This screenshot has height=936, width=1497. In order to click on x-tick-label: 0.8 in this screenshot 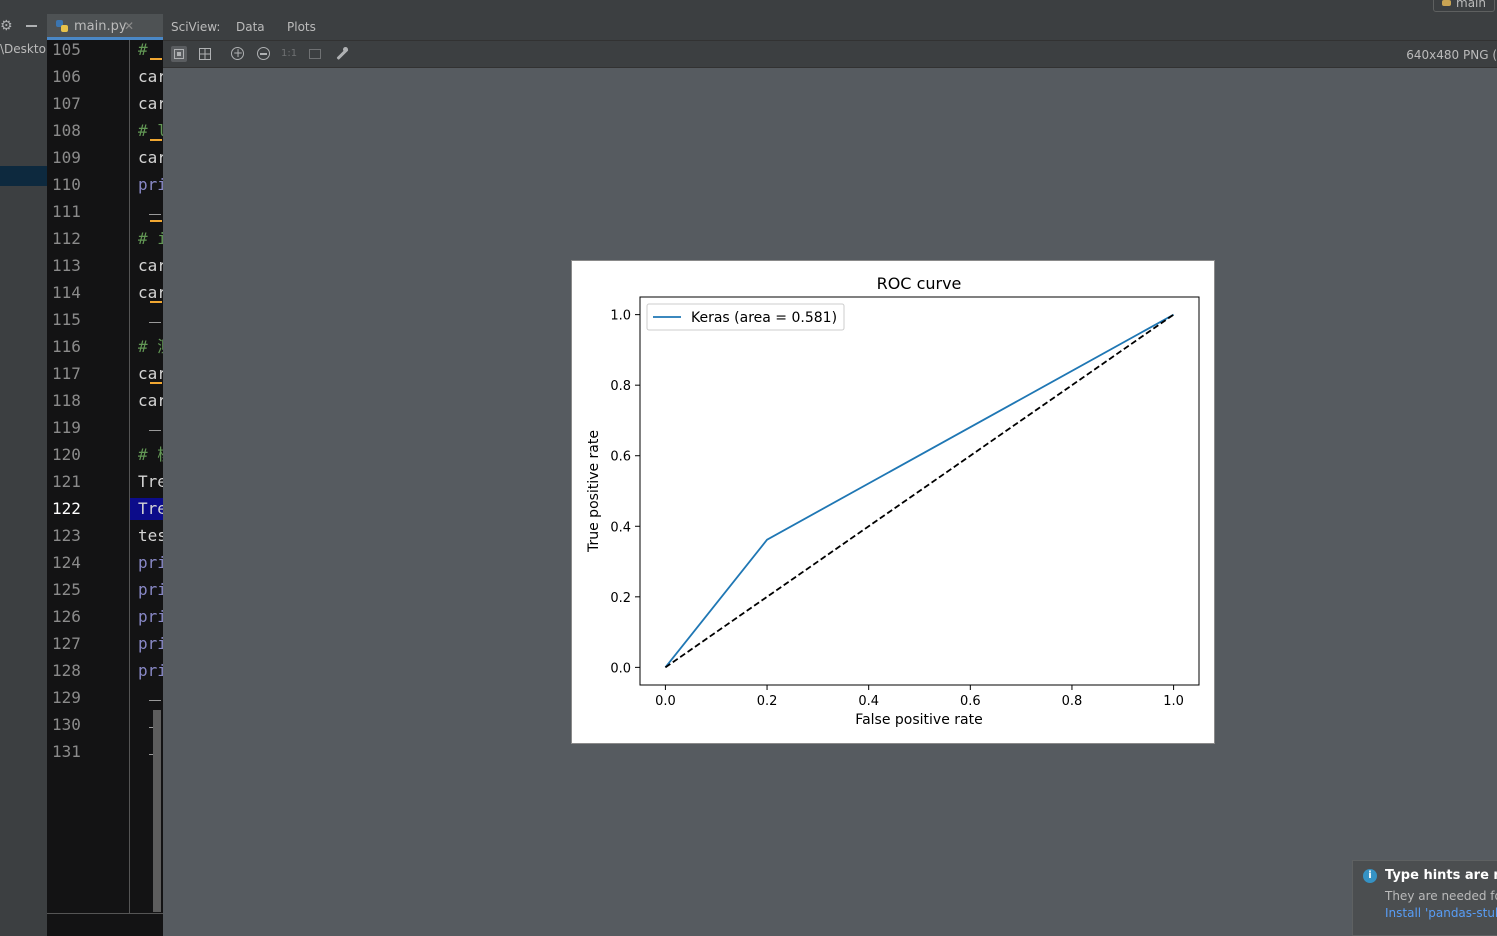, I will do `click(1072, 701)`.